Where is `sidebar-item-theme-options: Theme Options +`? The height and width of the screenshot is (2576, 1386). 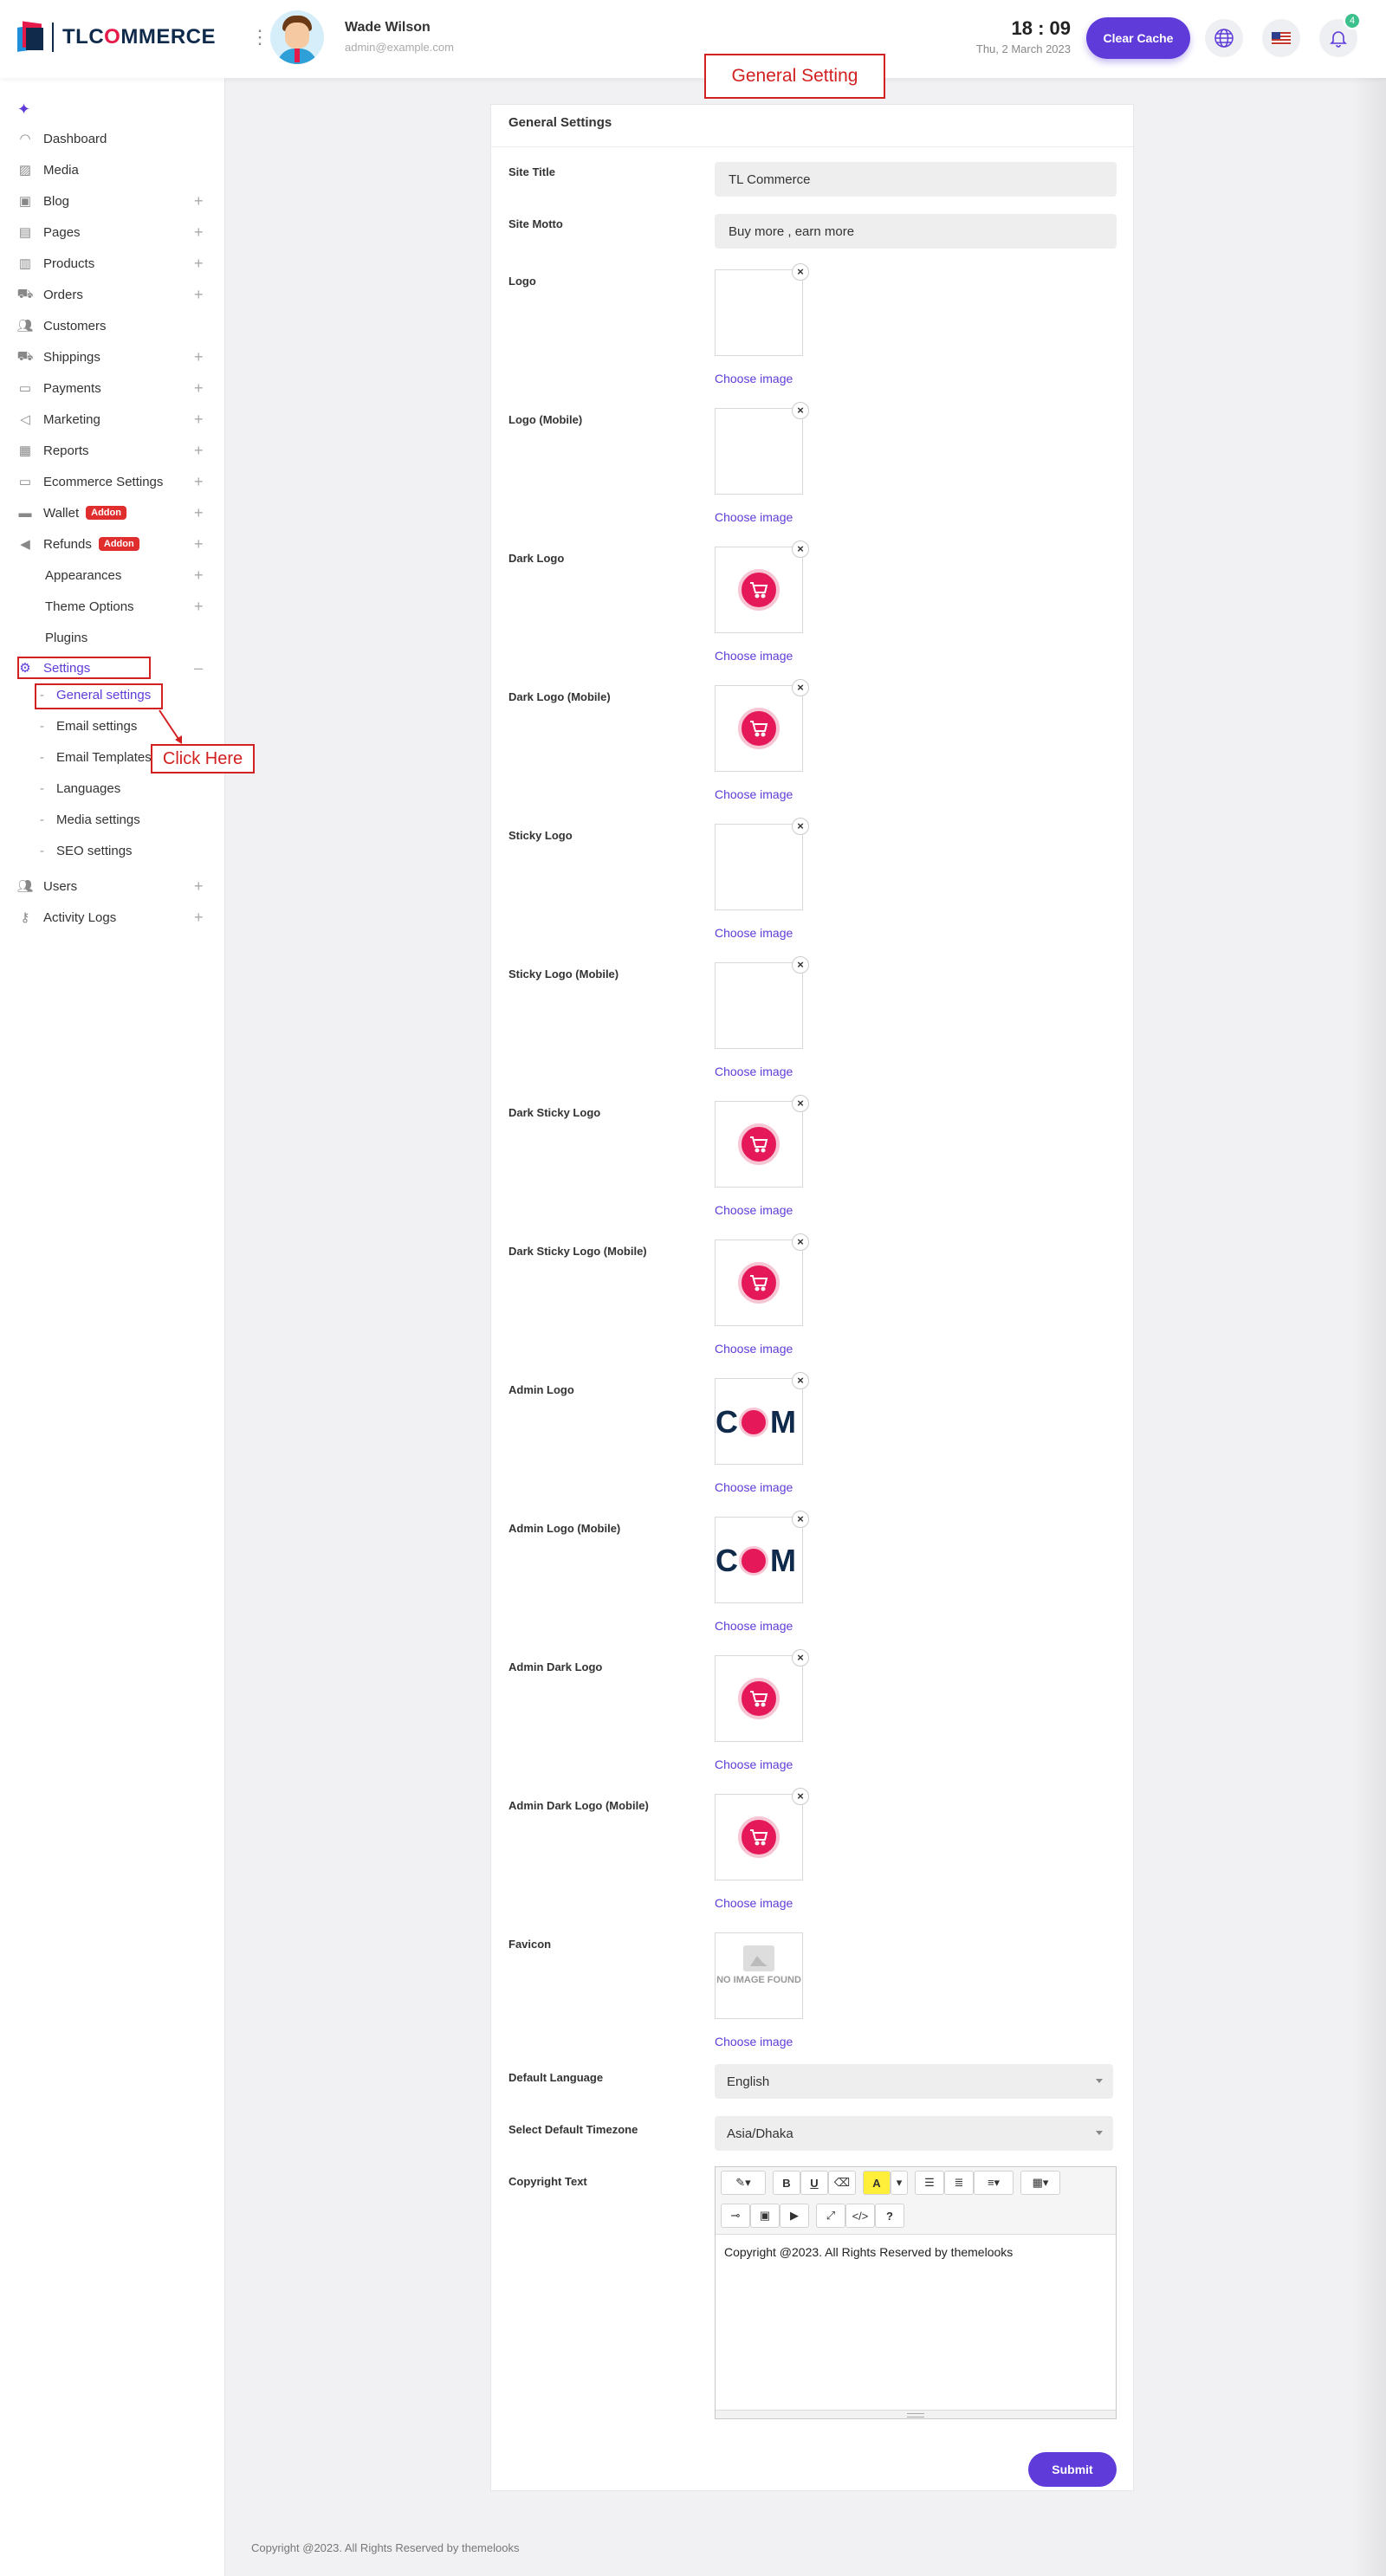 sidebar-item-theme-options: Theme Options + is located at coordinates (112, 606).